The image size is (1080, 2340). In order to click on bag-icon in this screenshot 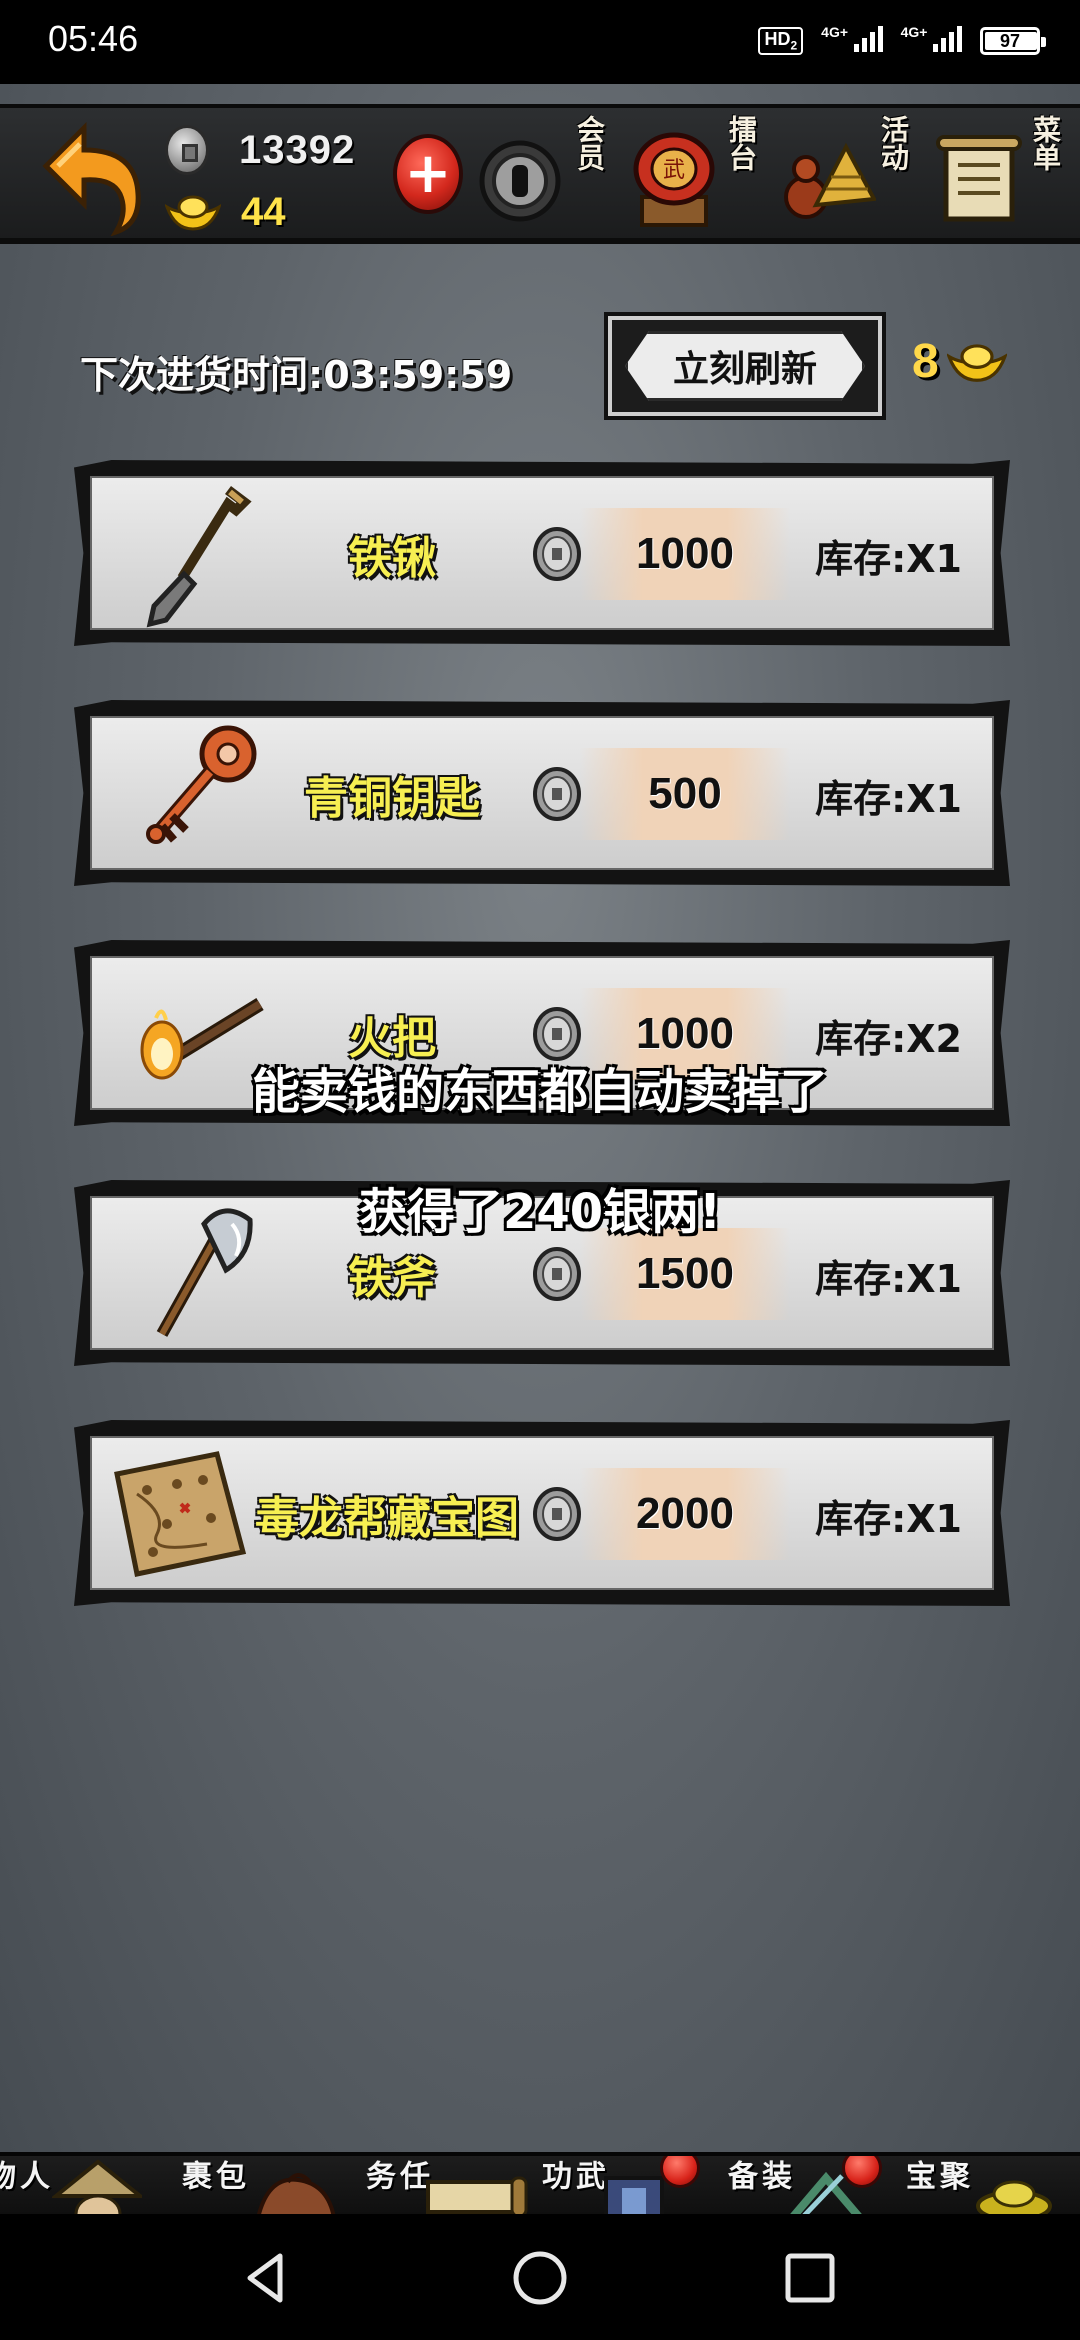, I will do `click(296, 2193)`.